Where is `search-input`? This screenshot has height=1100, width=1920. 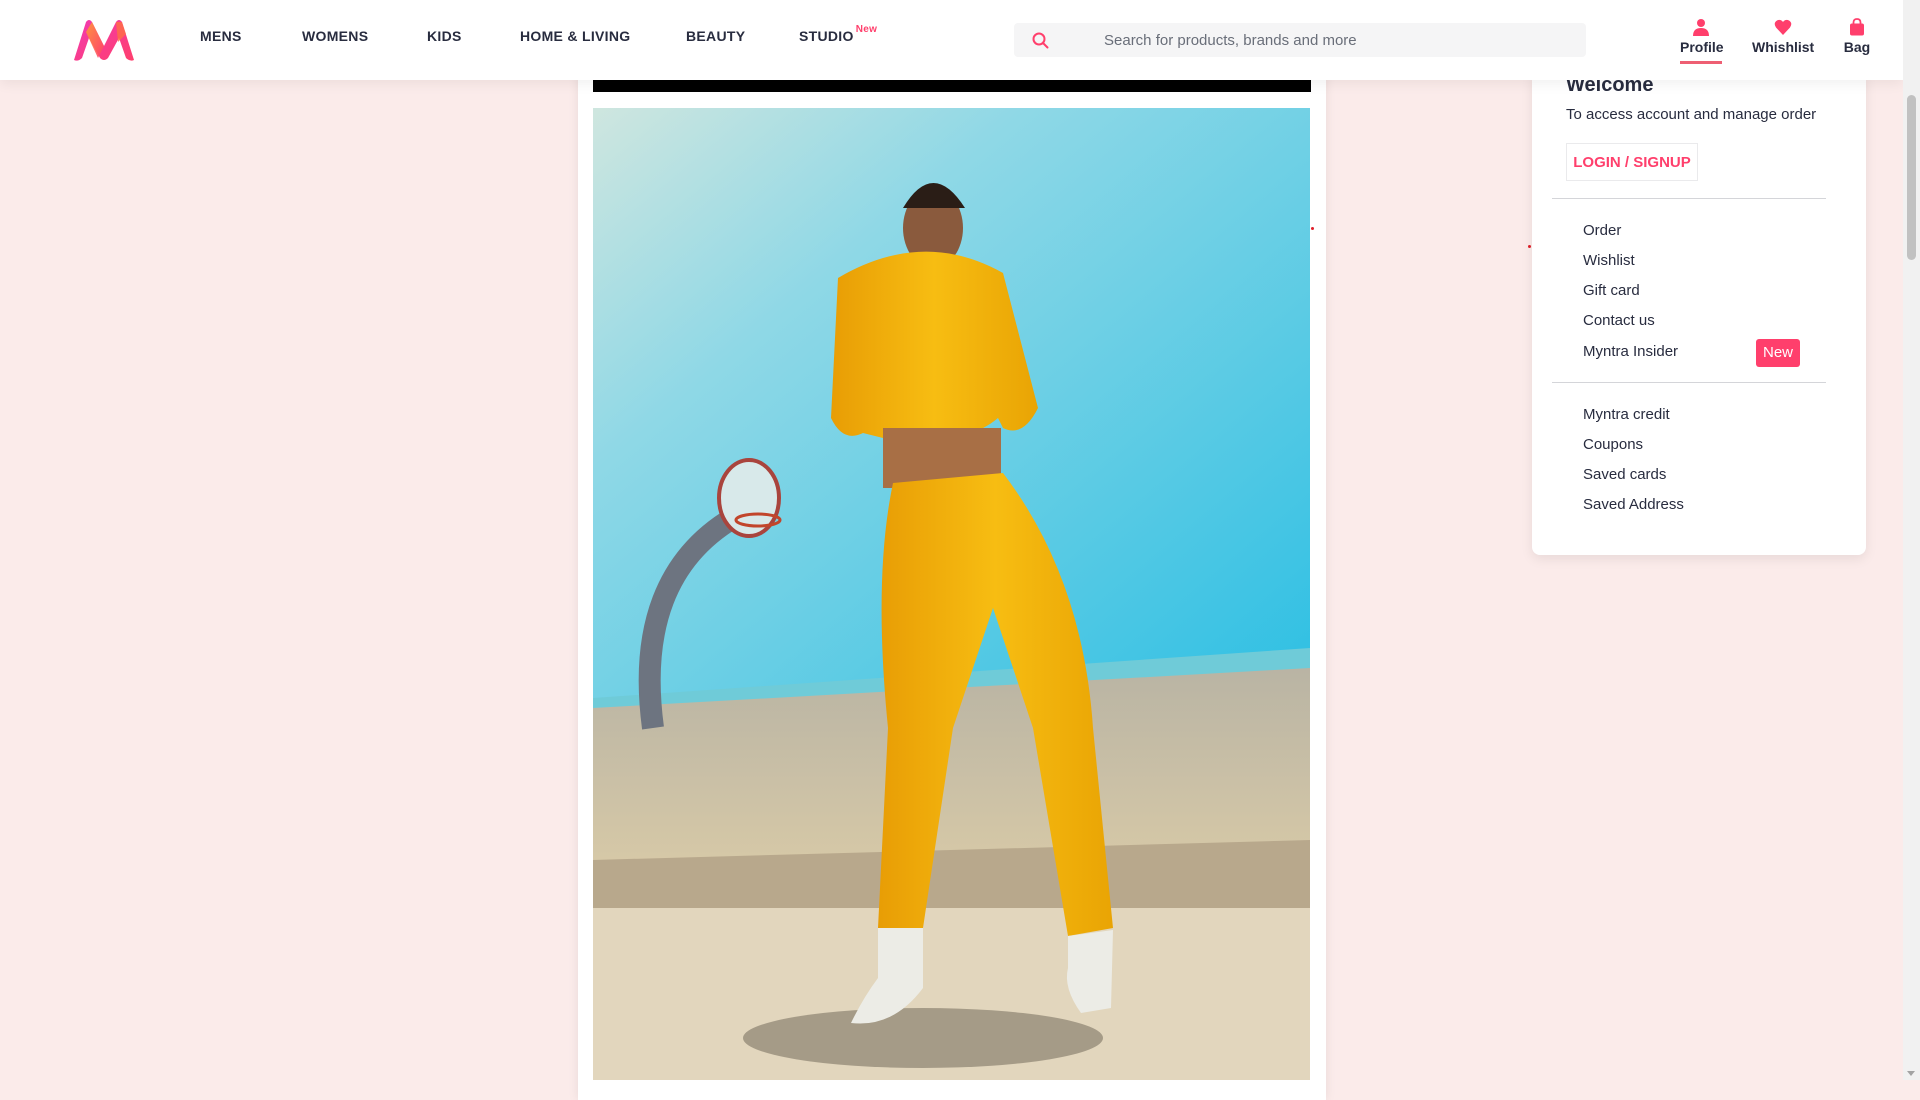 search-input is located at coordinates (1339, 40).